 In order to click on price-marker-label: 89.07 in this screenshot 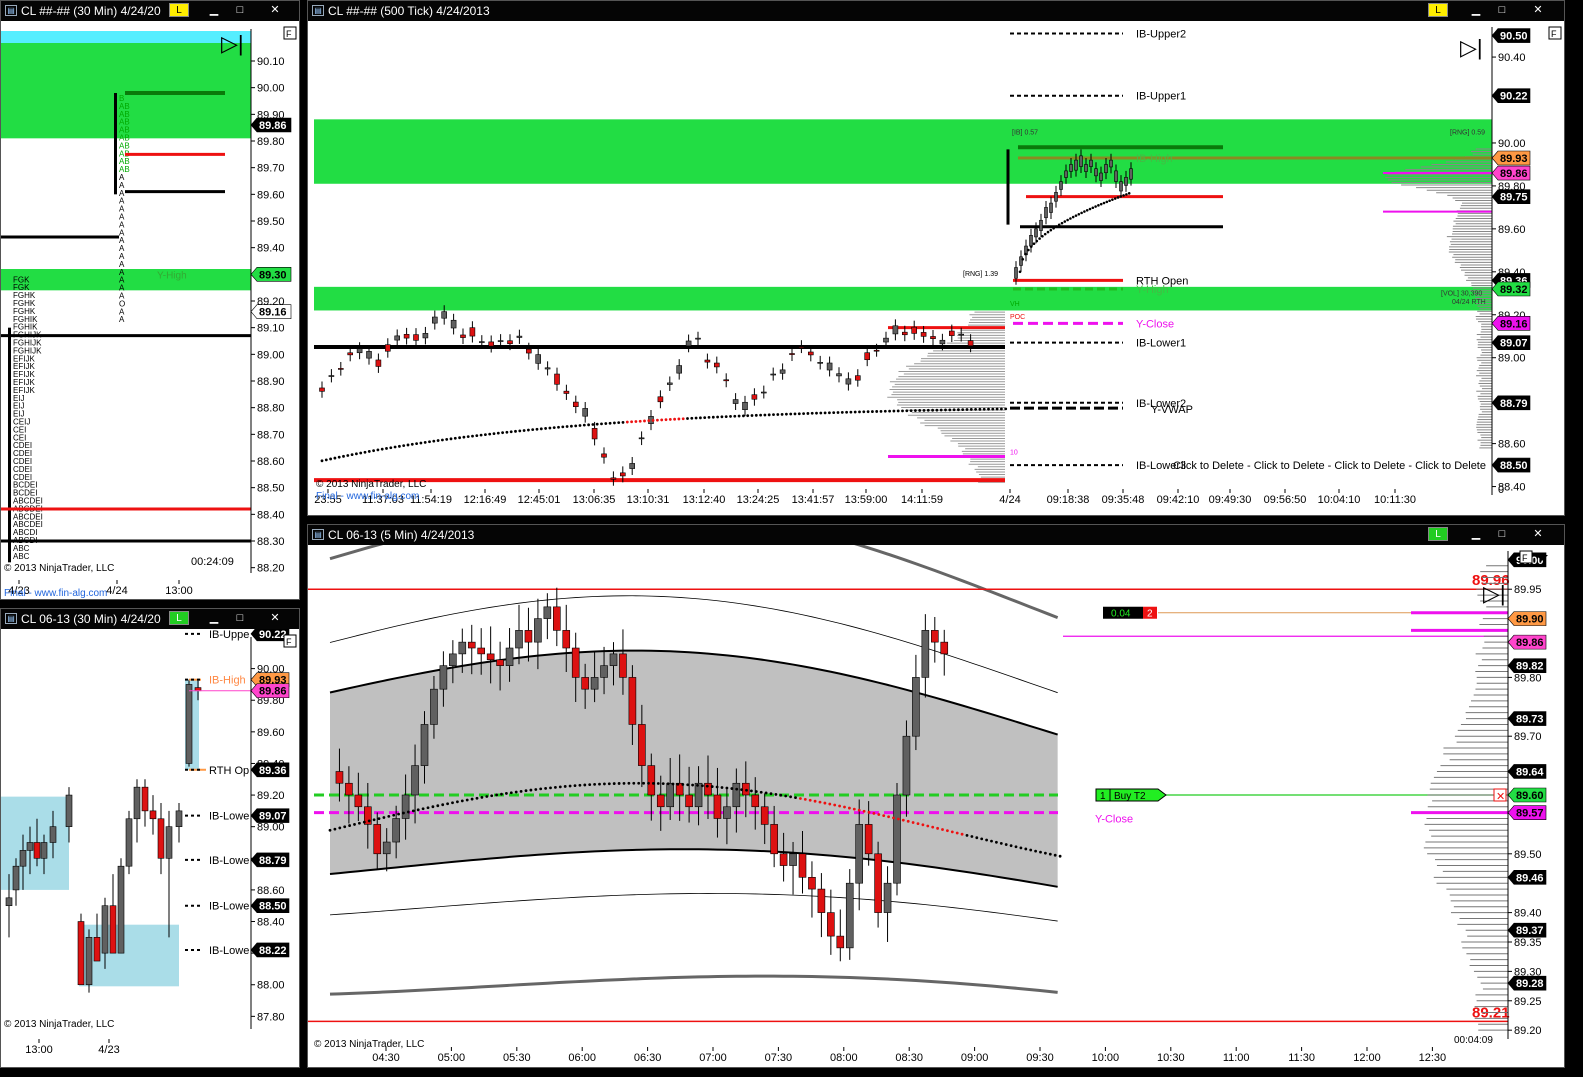, I will do `click(273, 817)`.